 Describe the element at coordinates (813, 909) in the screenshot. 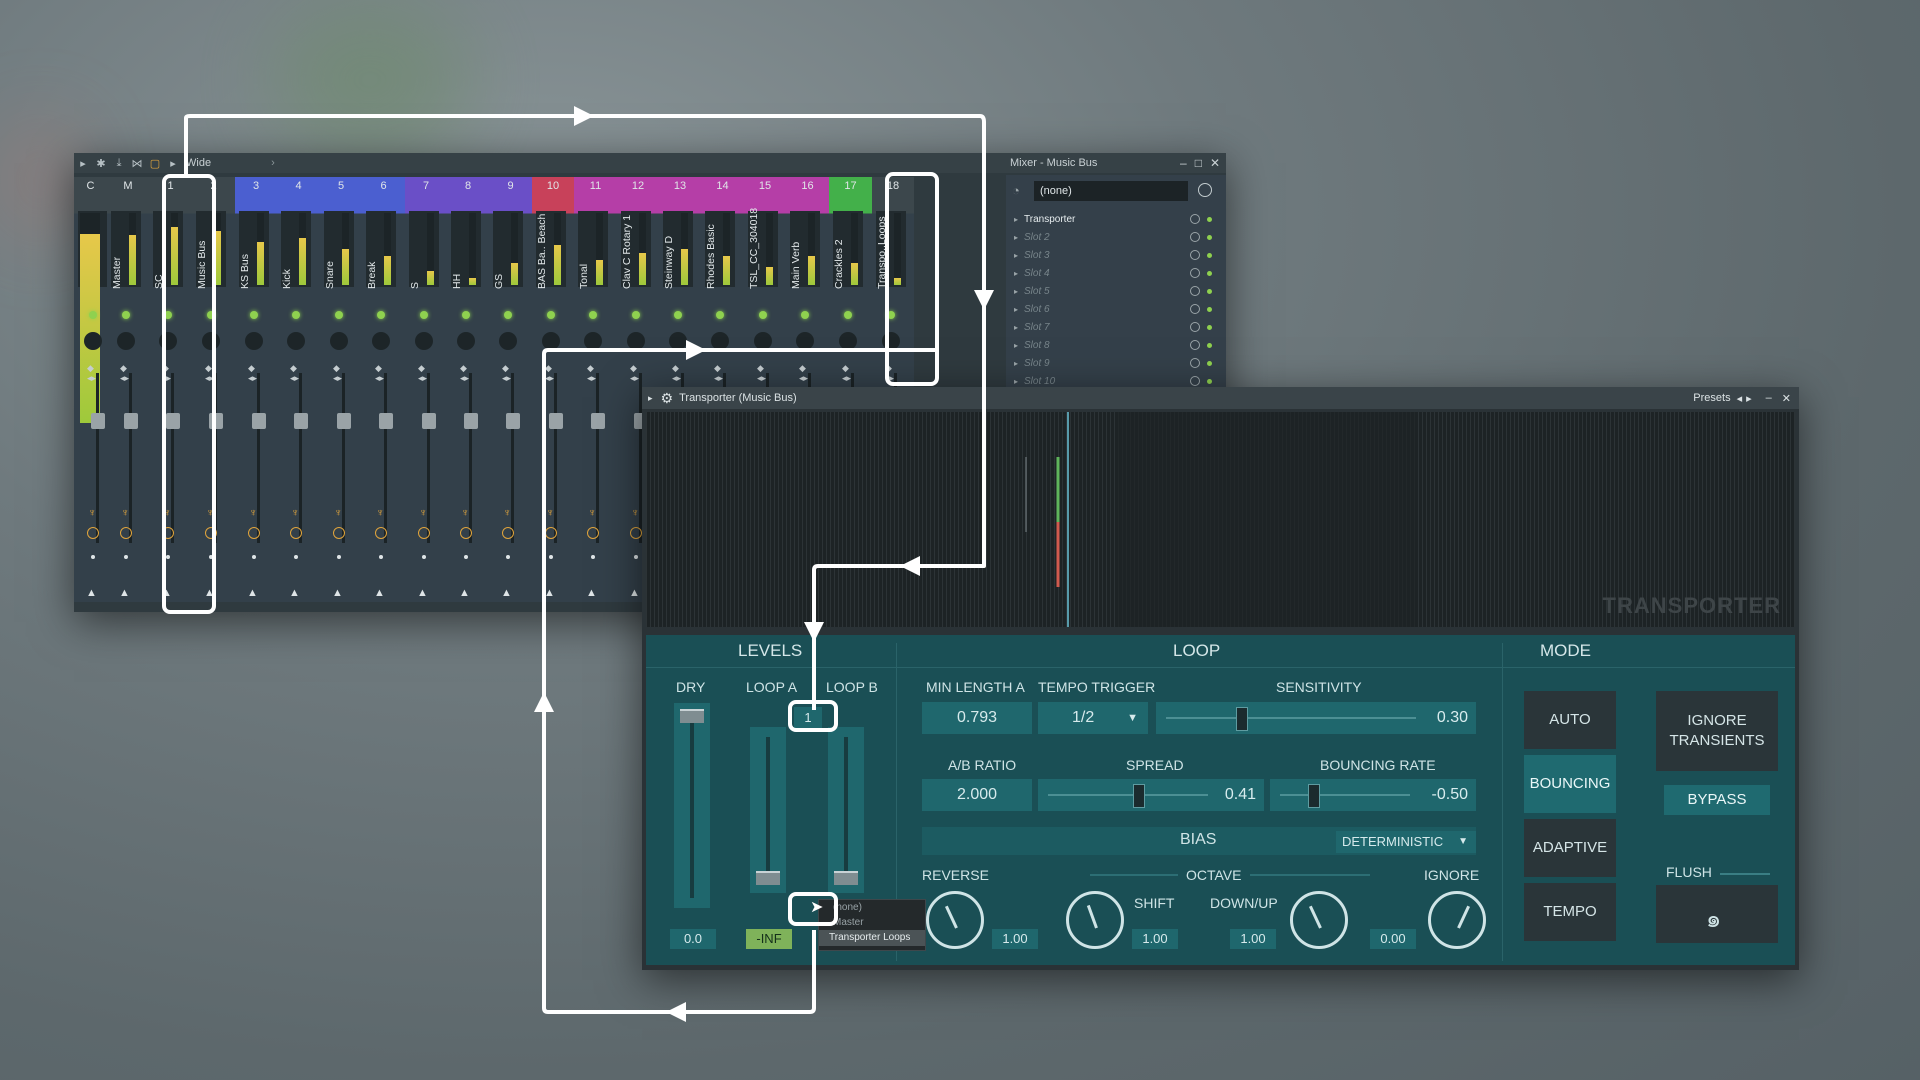

I see `highlight-route-select` at that location.